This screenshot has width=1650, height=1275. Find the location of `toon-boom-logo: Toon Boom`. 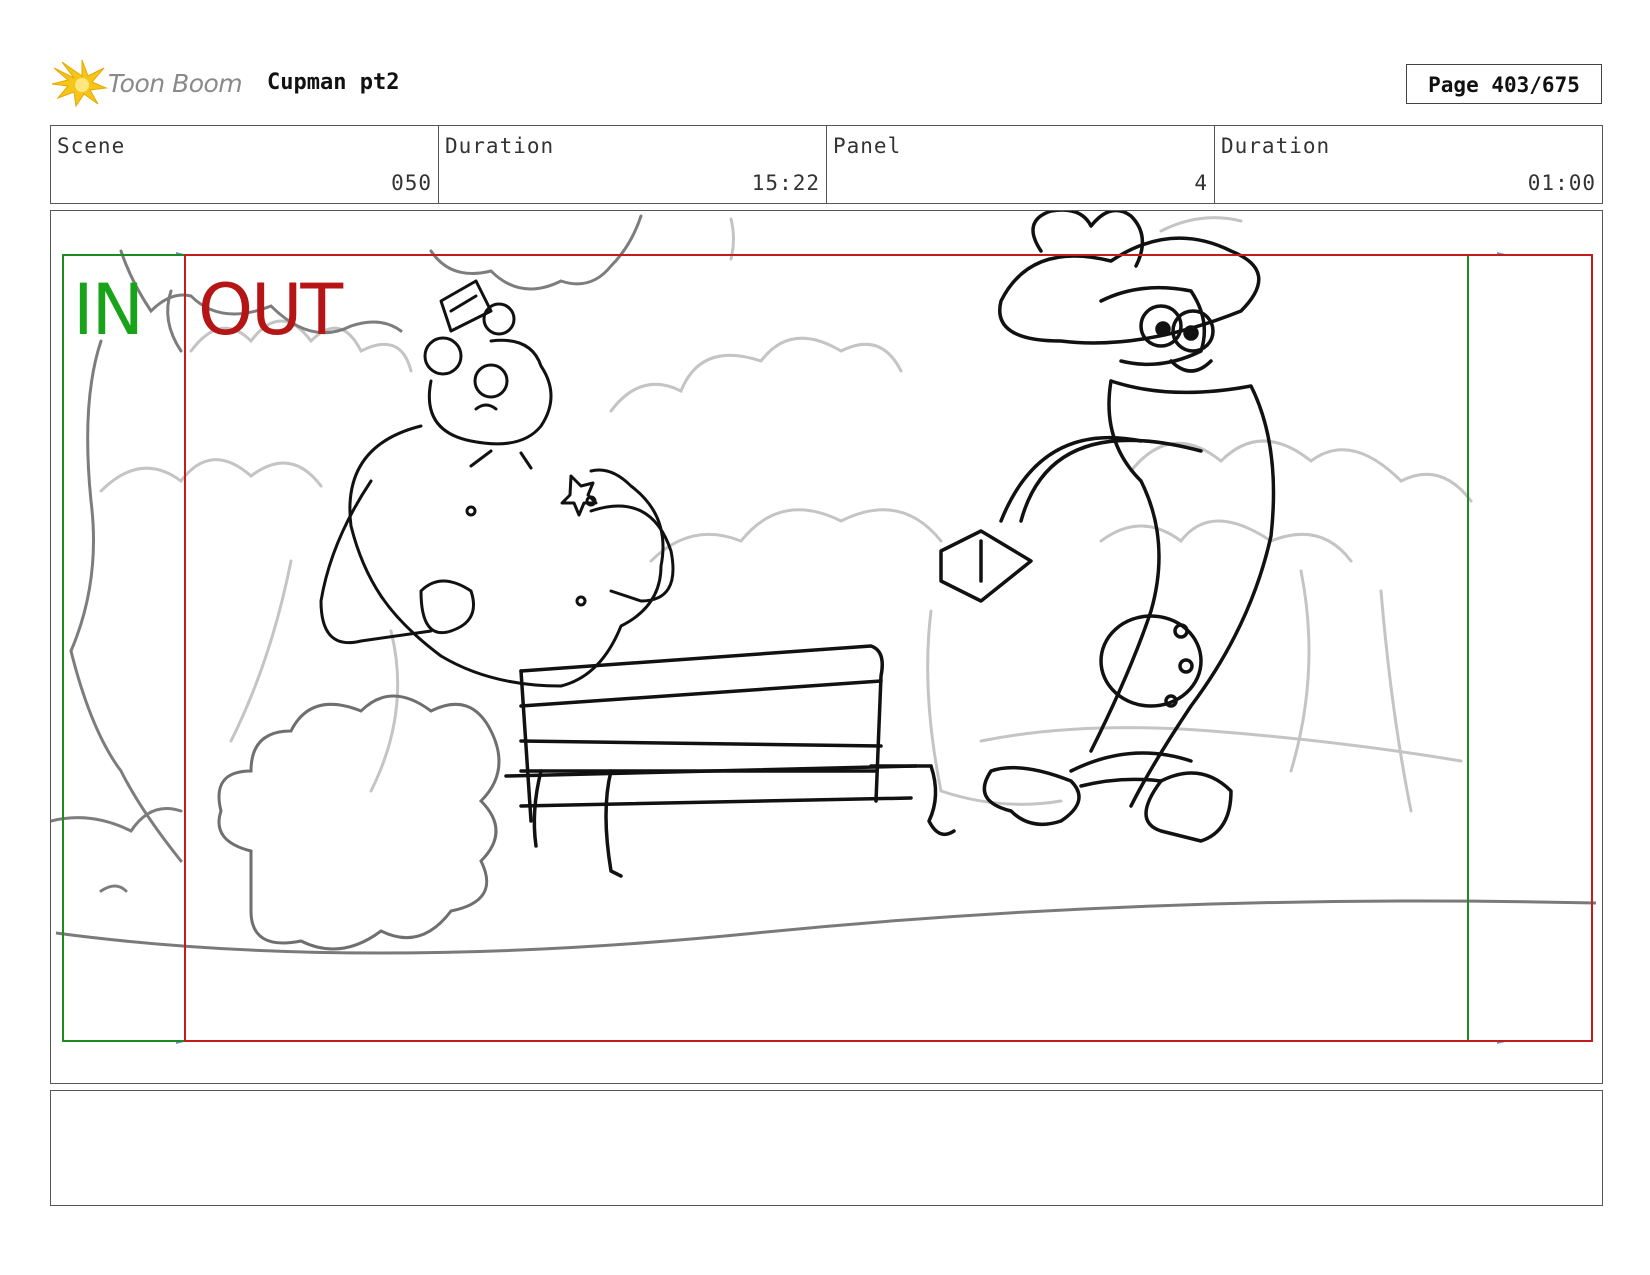

toon-boom-logo: Toon Boom is located at coordinates (152, 83).